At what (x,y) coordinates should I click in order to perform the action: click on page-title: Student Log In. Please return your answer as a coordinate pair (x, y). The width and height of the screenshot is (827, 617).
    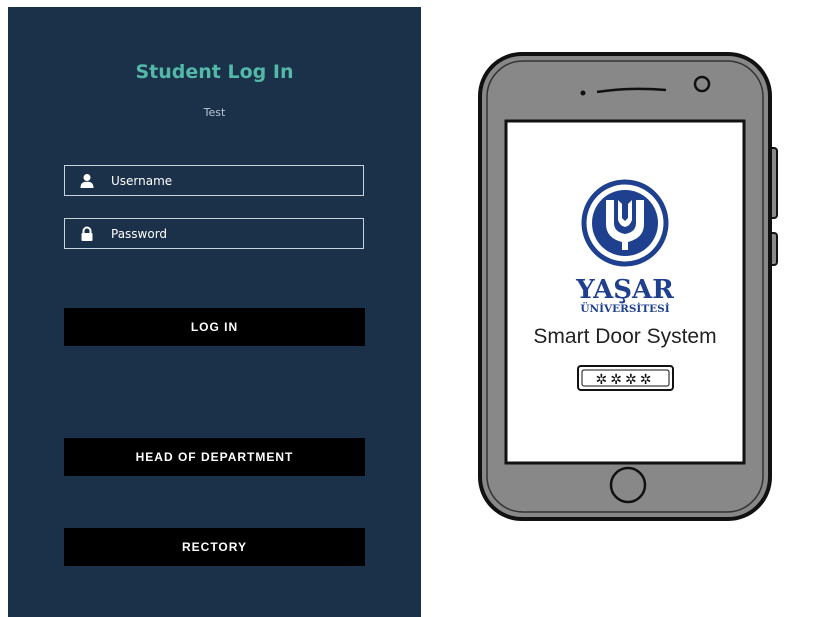
    Looking at the image, I should click on (214, 72).